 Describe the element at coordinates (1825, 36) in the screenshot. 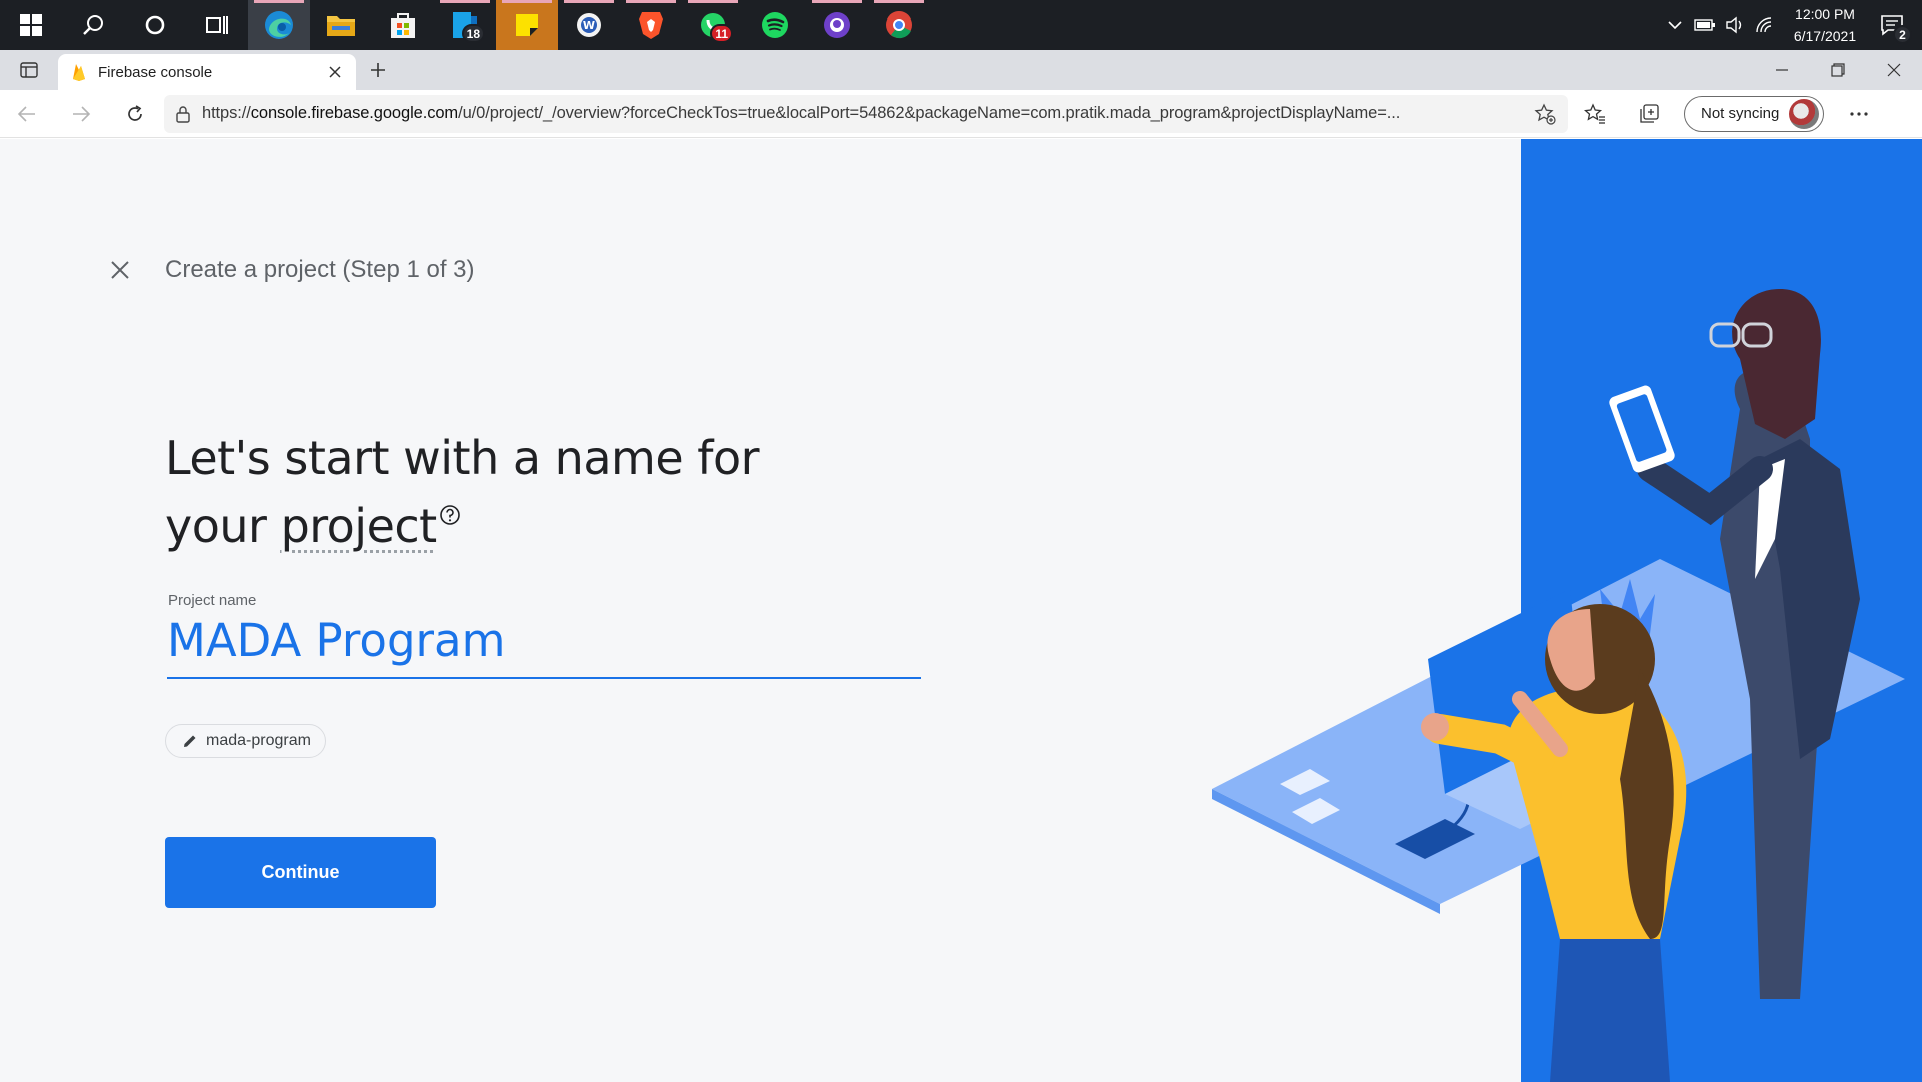

I see `clock-date: 6/17/2021` at that location.